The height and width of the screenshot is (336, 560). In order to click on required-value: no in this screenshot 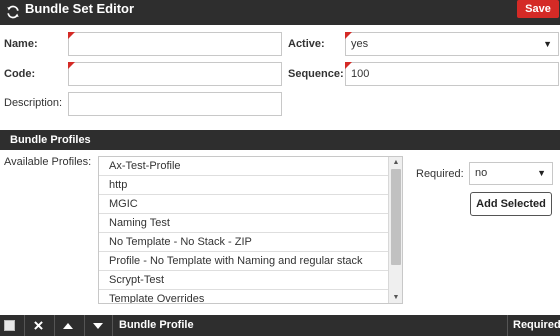, I will do `click(481, 173)`.